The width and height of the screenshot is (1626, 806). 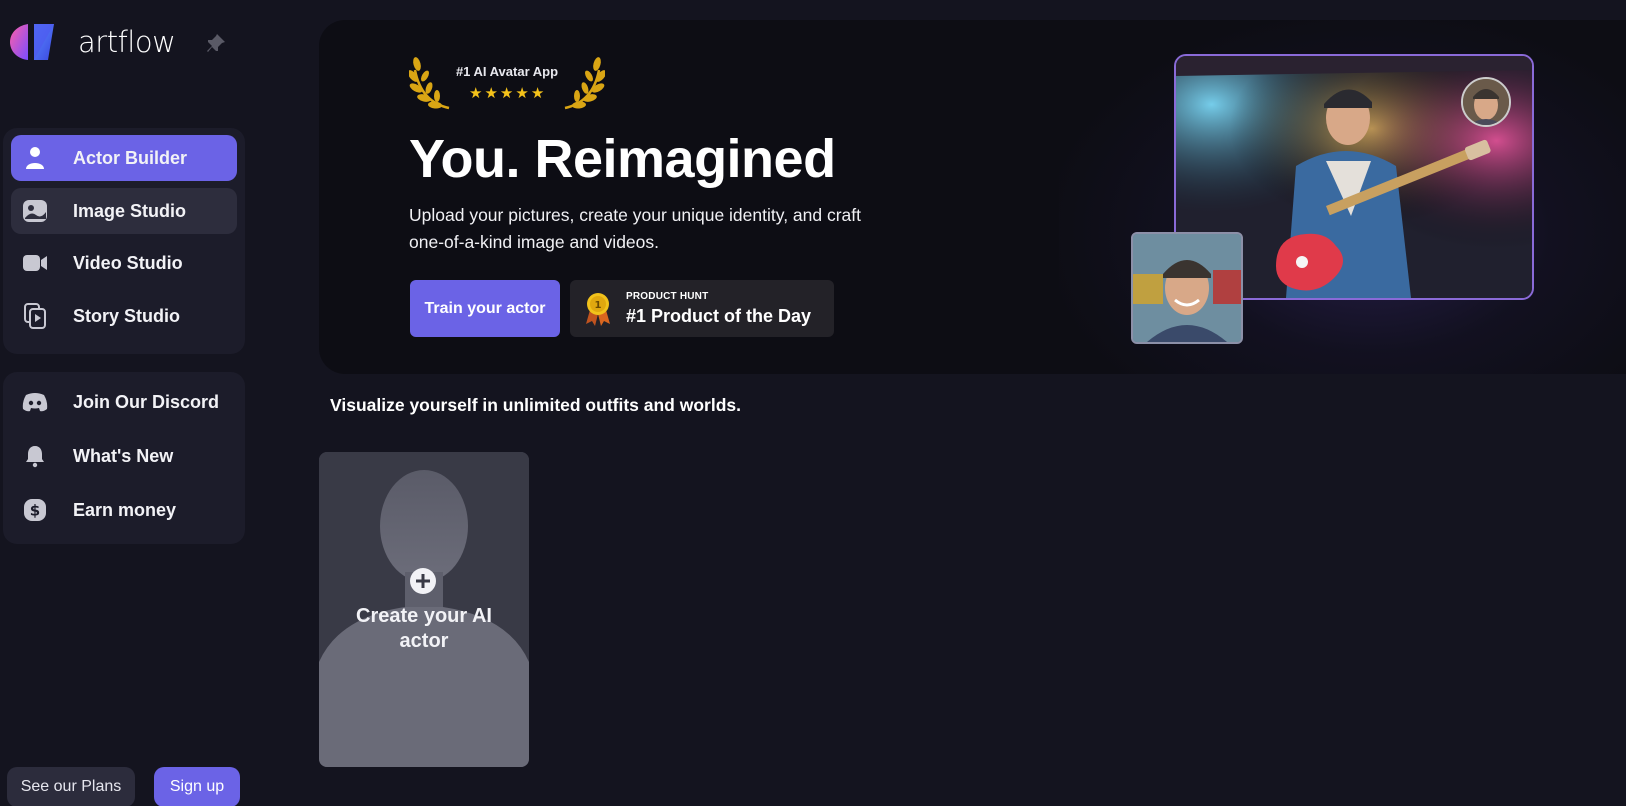 What do you see at coordinates (719, 316) in the screenshot?
I see `product-hunt-title: #1 Product of the Day` at bounding box center [719, 316].